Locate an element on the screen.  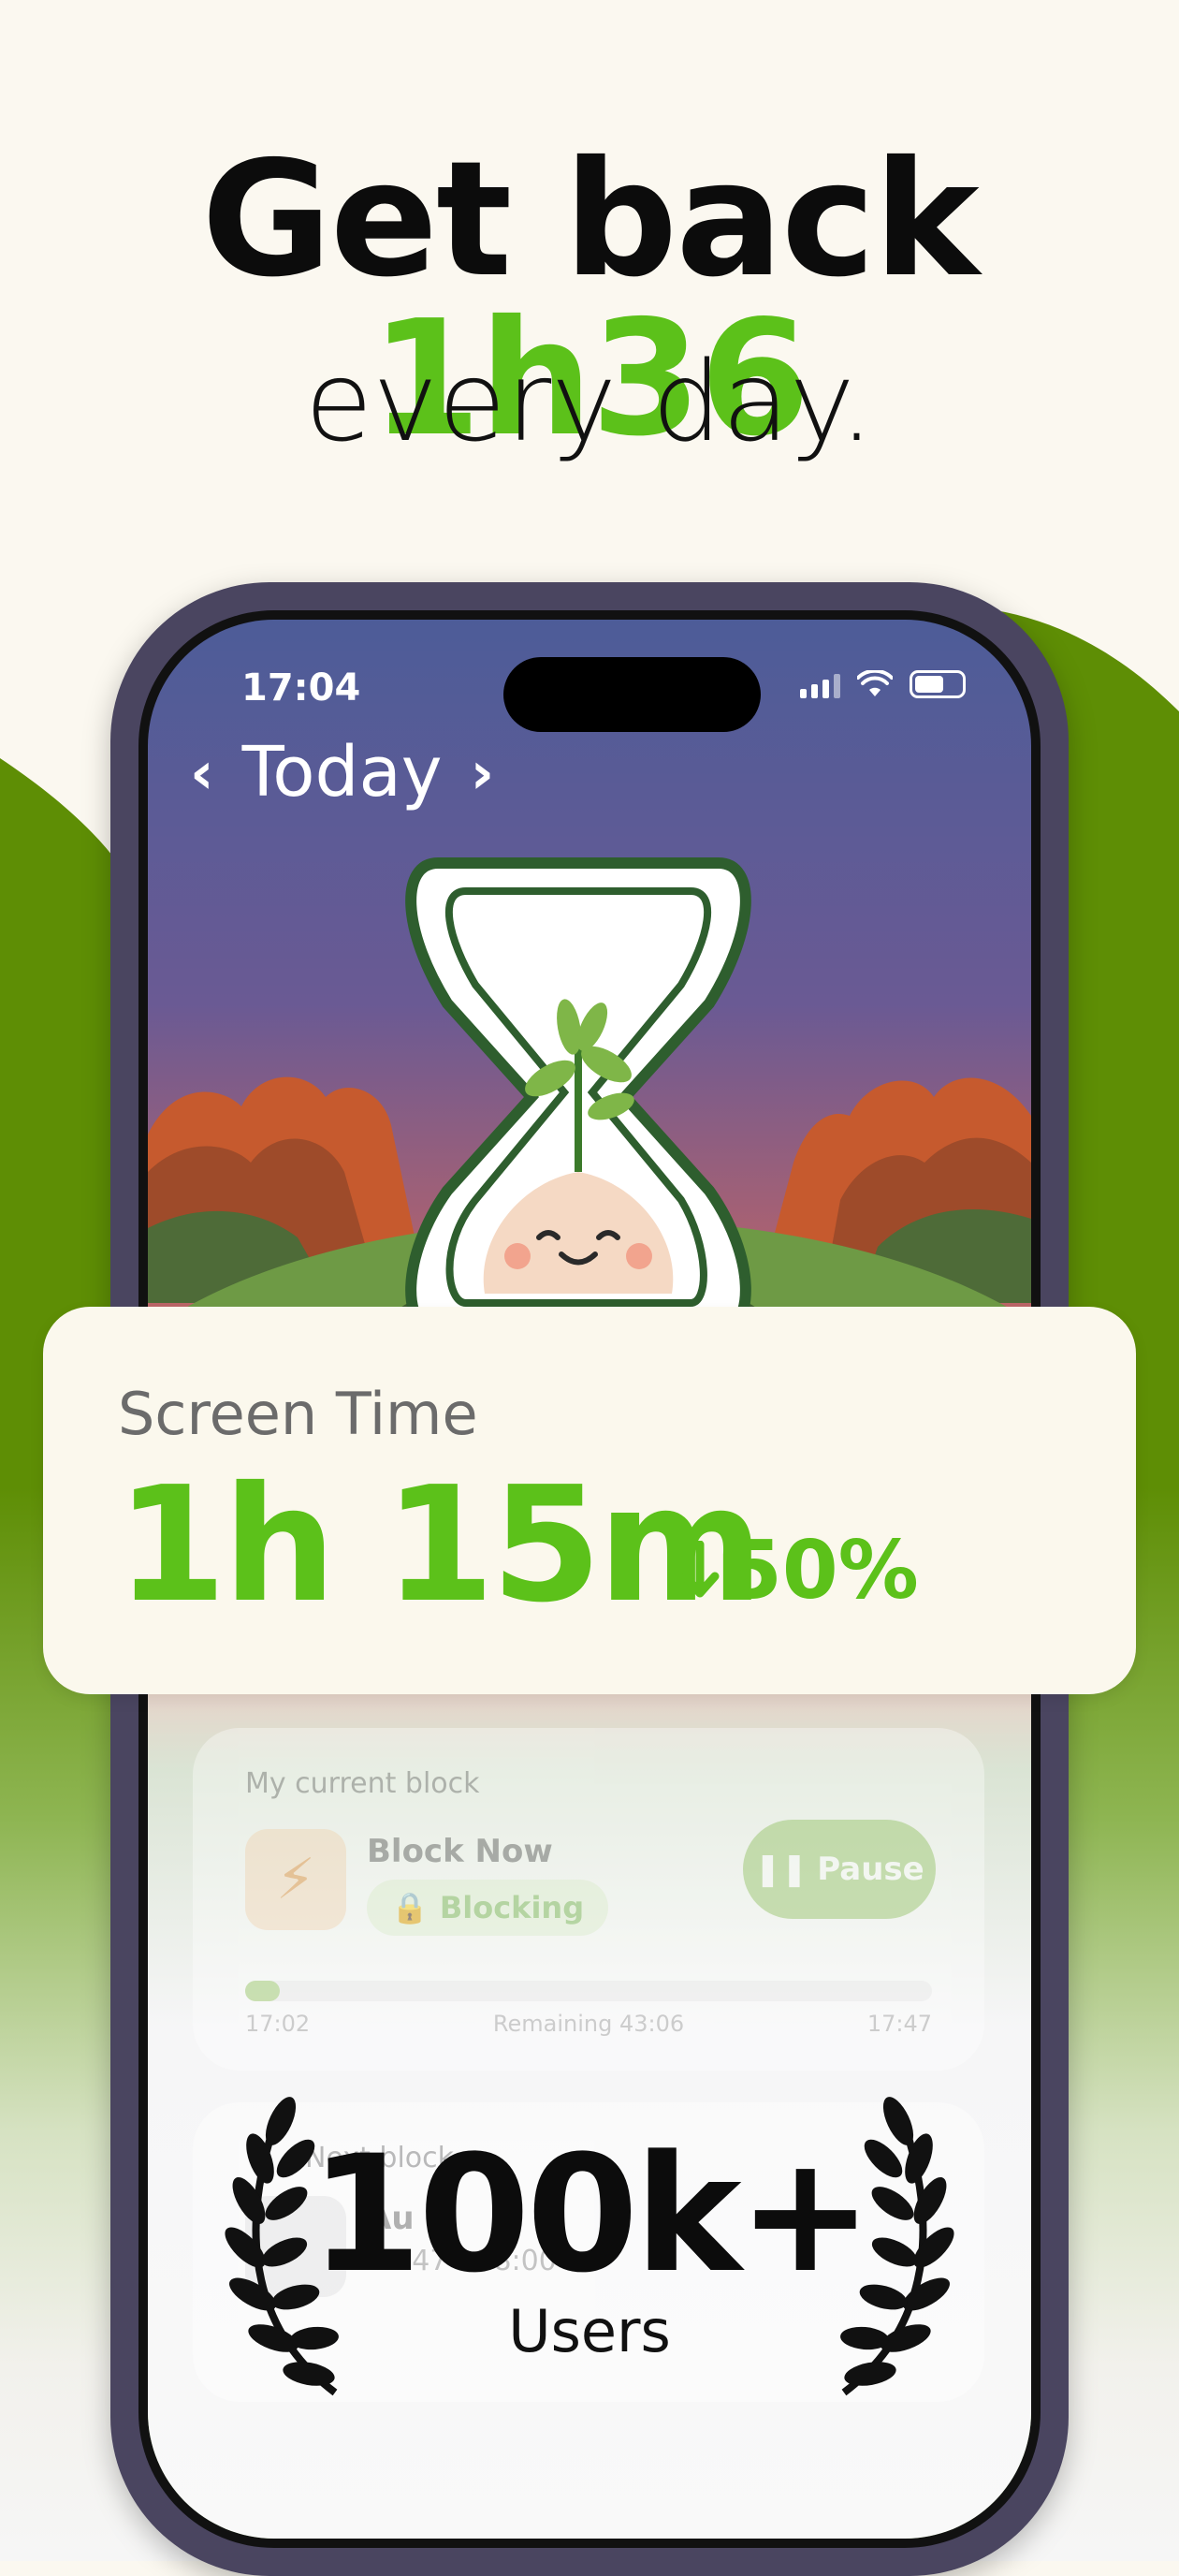
users-count: 100k+ is located at coordinates (591, 2214).